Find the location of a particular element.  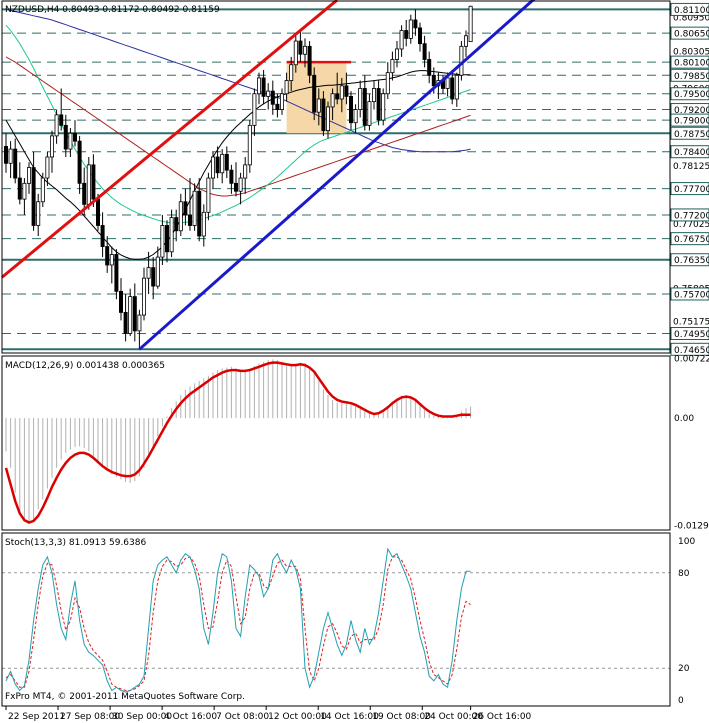

price-level-label: 0.81100 is located at coordinates (691, 11).